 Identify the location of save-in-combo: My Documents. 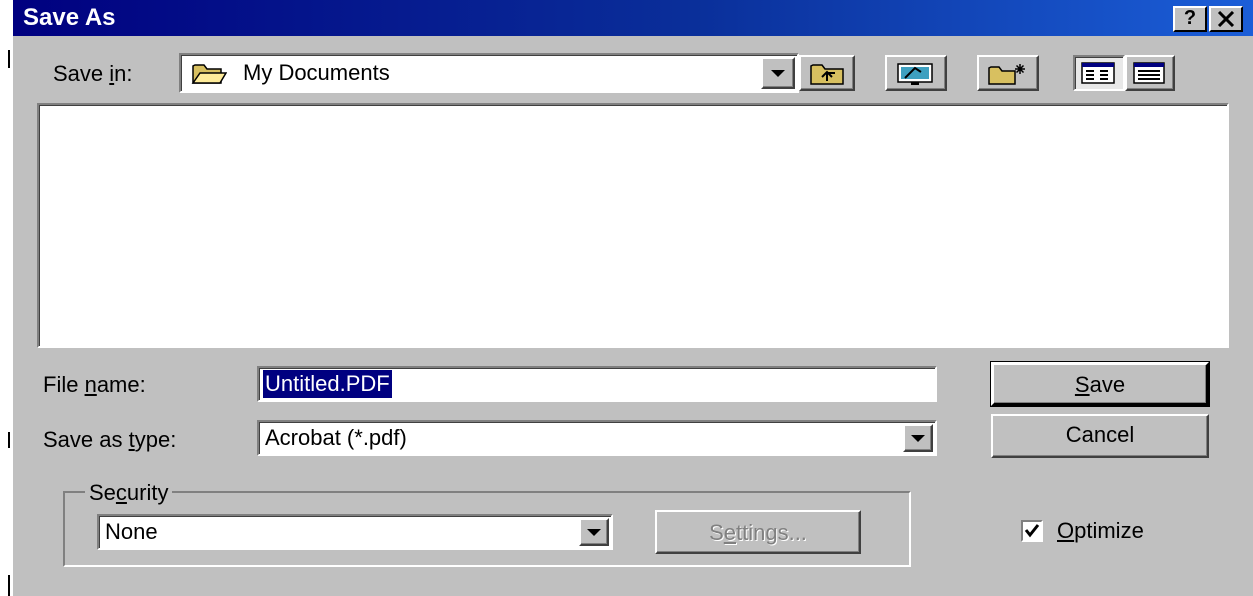
(489, 73).